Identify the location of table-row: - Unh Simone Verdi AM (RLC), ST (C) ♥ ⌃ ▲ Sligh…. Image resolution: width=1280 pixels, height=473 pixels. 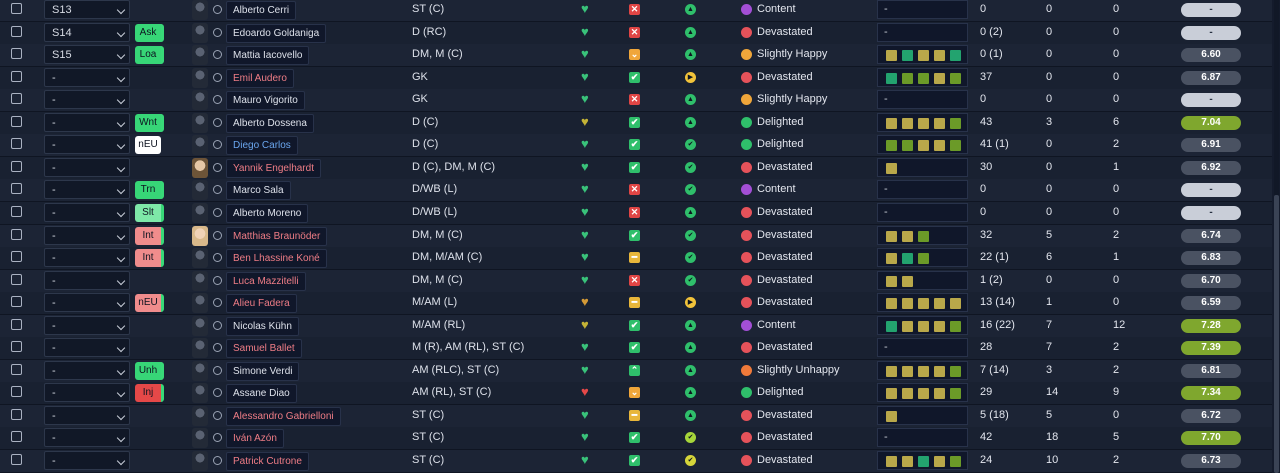
(636, 371).